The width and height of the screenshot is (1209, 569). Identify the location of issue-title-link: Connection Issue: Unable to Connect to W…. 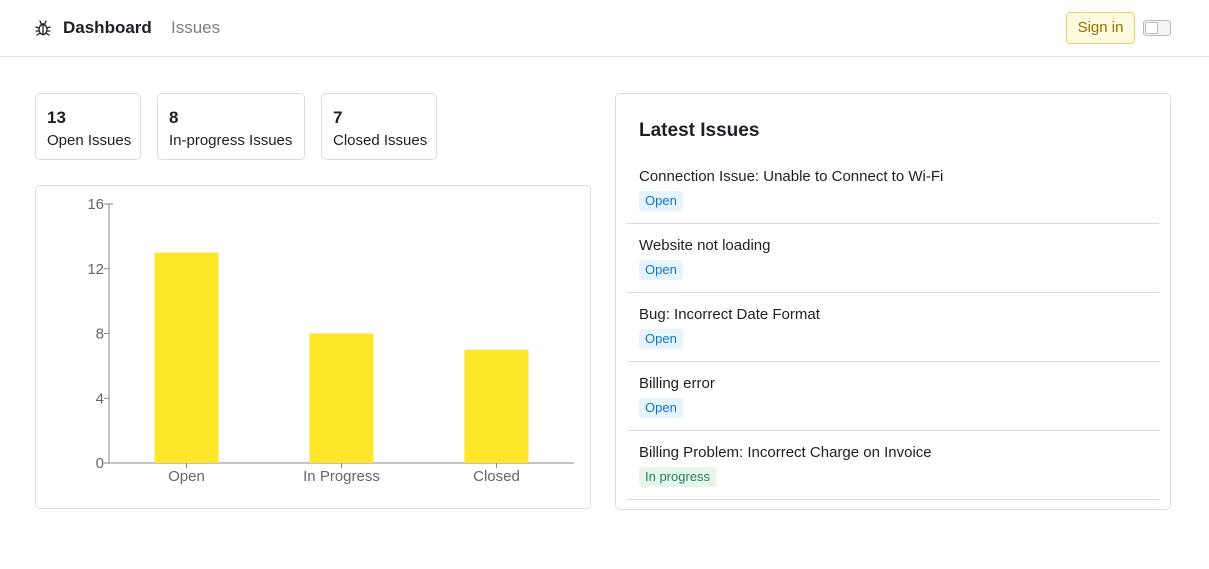
(791, 177).